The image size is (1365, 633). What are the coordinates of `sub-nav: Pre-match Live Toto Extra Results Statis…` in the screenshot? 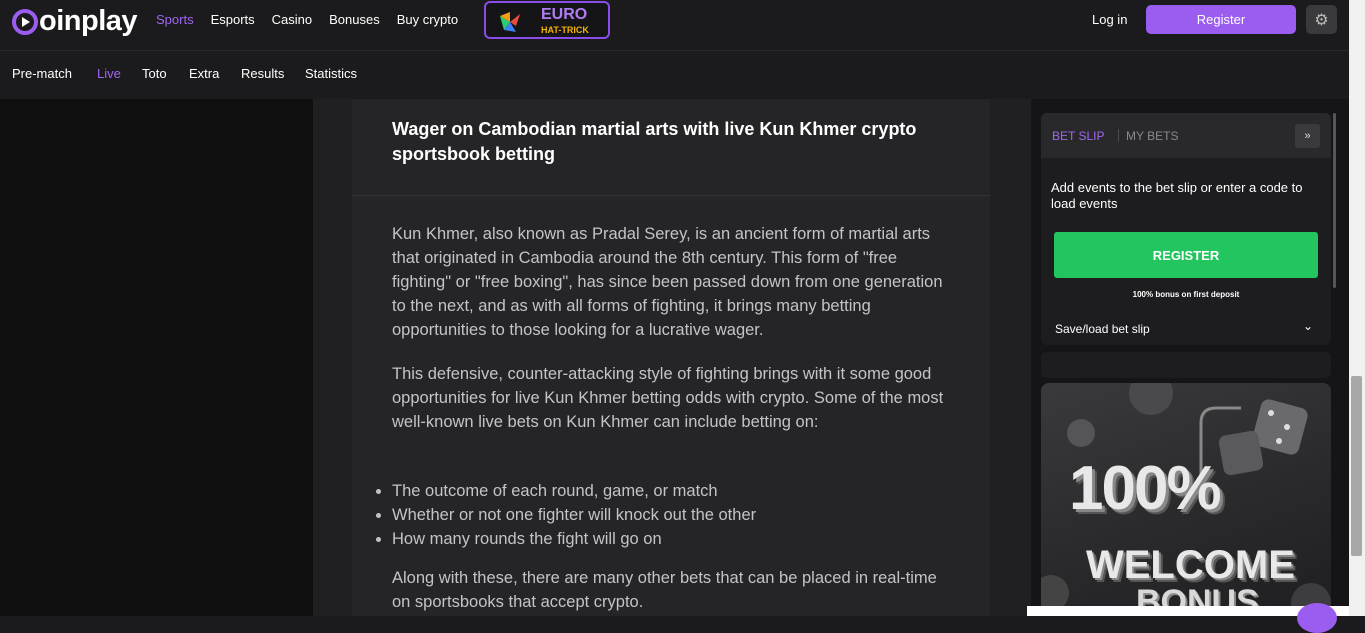 It's located at (674, 74).